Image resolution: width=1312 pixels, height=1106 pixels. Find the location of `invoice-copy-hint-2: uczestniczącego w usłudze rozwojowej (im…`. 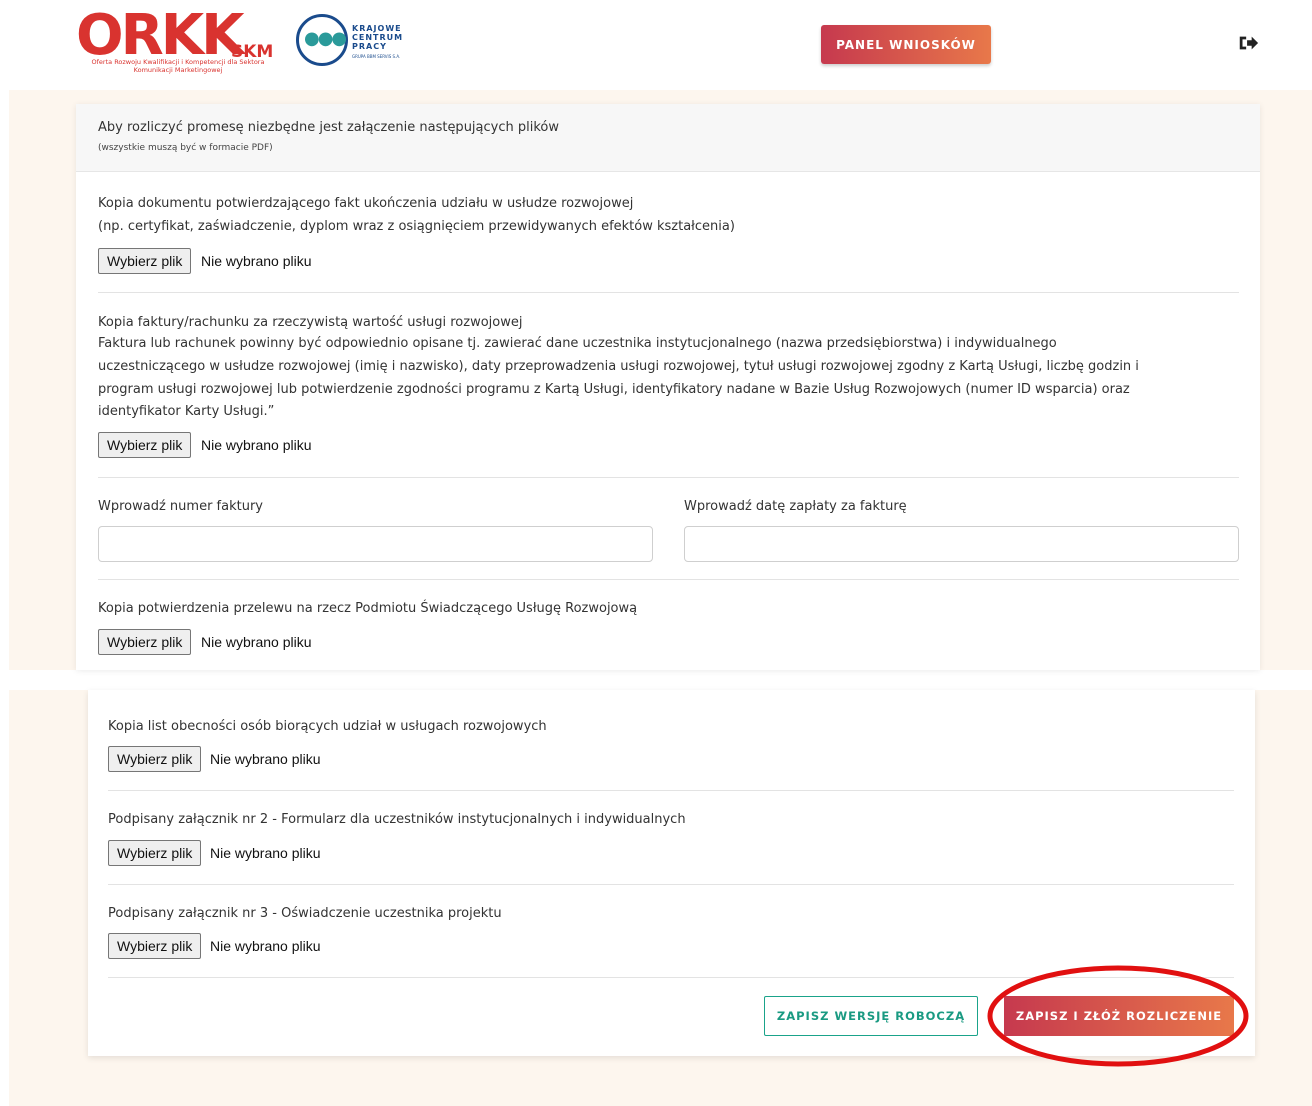

invoice-copy-hint-2: uczestniczącego w usłudze rozwojowej (im… is located at coordinates (618, 366).